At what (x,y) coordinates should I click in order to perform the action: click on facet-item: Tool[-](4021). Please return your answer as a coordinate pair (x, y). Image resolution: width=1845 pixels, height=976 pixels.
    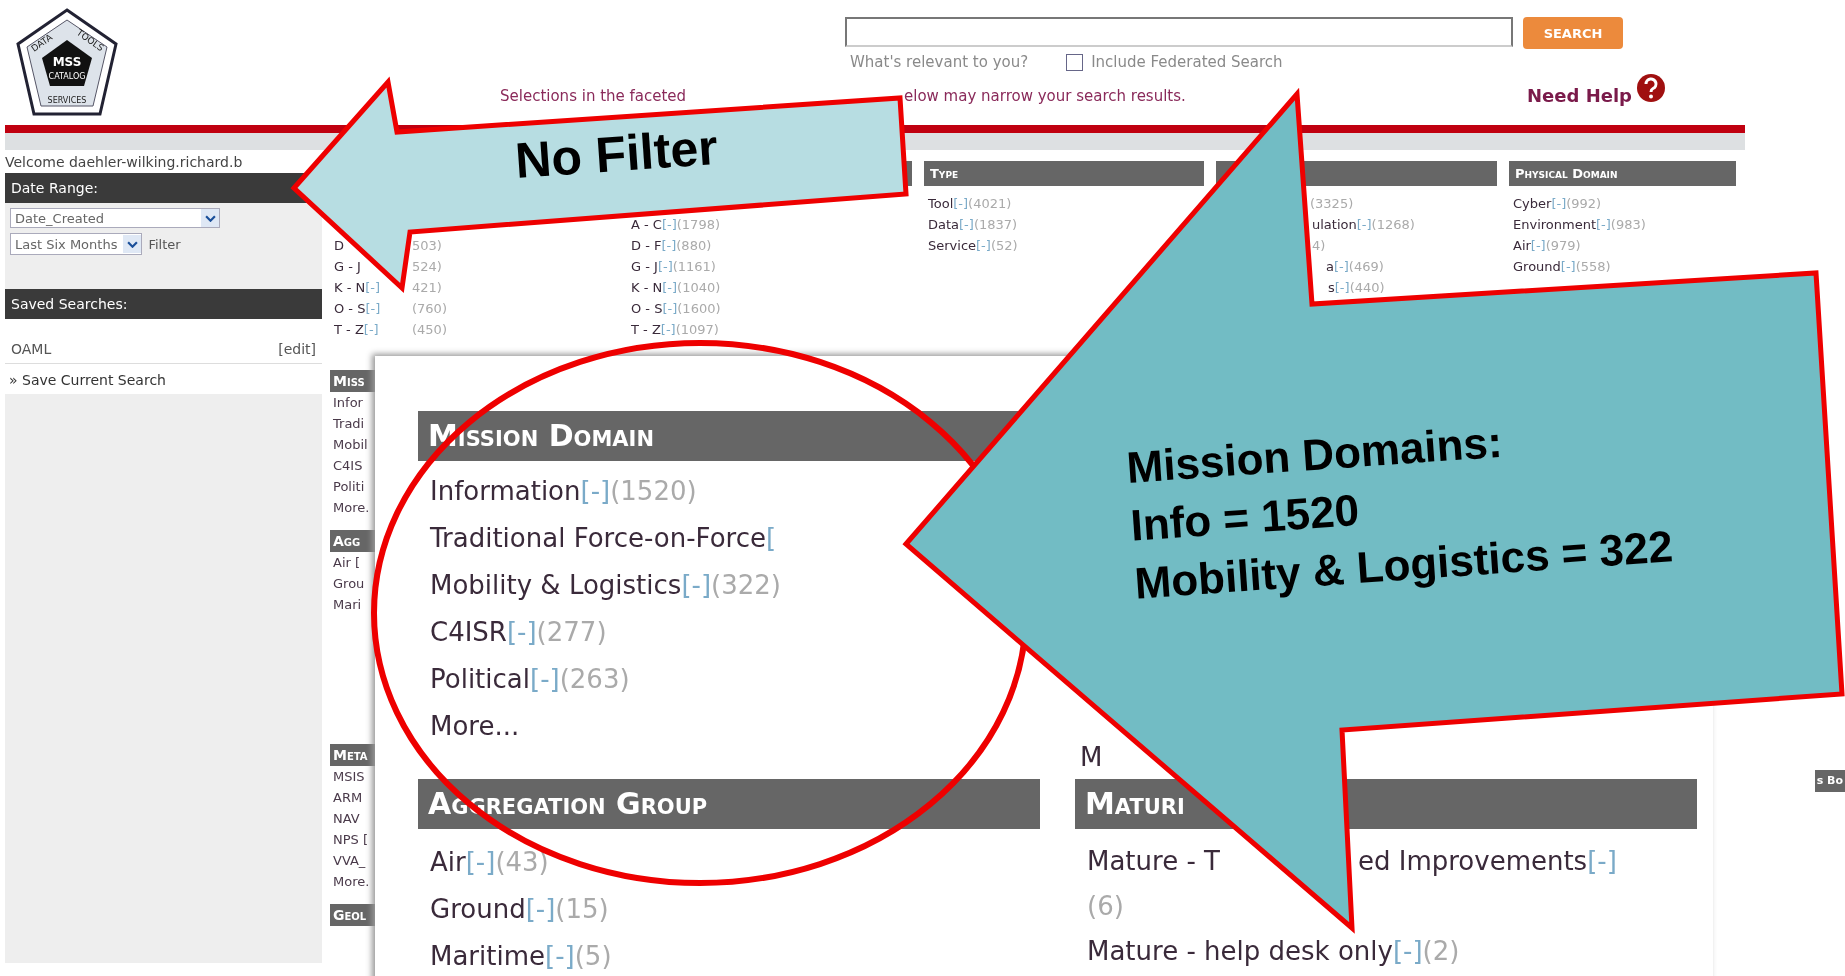
    Looking at the image, I should click on (970, 203).